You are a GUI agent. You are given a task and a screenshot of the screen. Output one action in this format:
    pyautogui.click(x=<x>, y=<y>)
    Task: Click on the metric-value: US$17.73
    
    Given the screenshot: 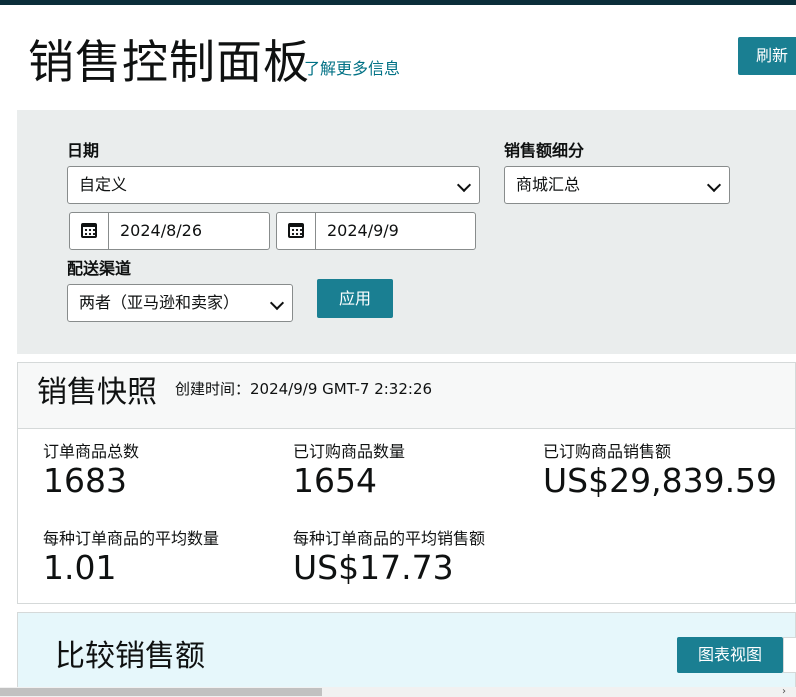 What is the action you would take?
    pyautogui.click(x=373, y=567)
    